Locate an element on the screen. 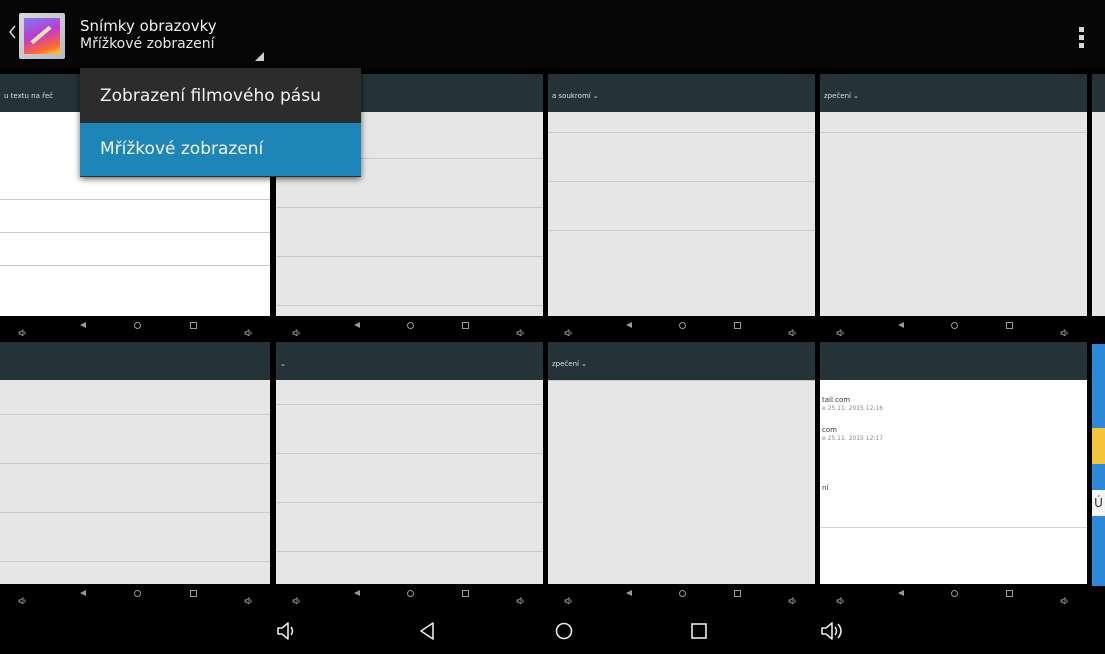 This screenshot has width=1105, height=654. thumbnail-text: com is located at coordinates (829, 430).